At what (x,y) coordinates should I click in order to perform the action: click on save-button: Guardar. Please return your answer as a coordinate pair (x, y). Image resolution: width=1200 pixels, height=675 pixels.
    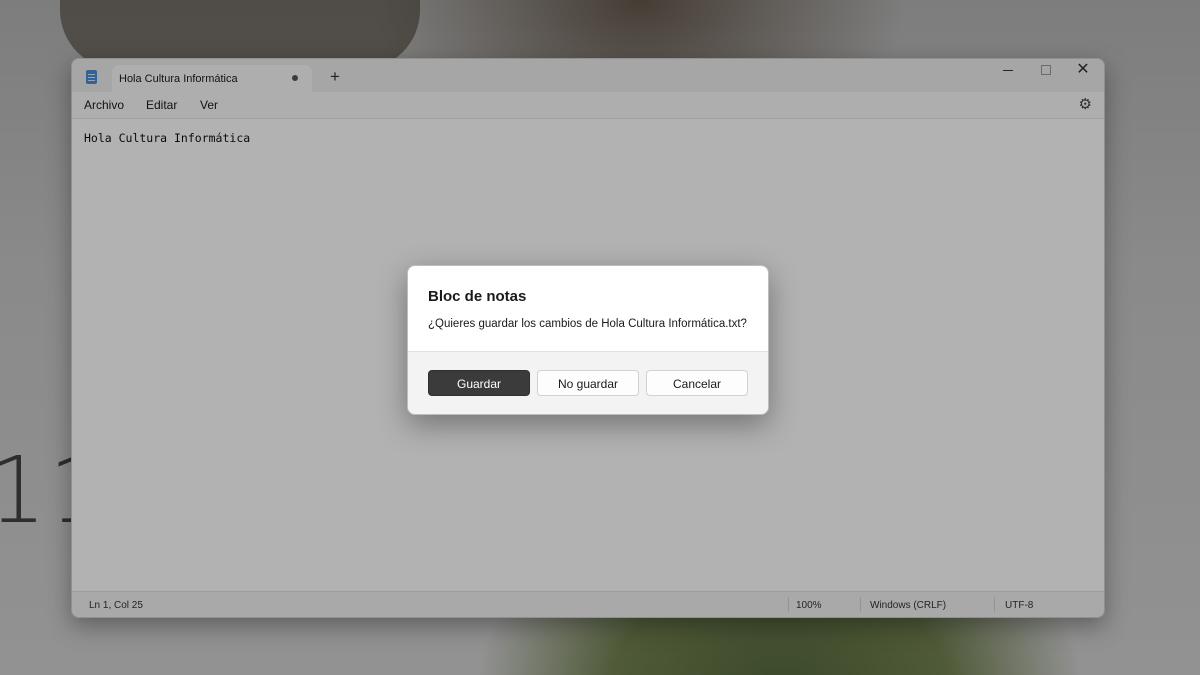
    Looking at the image, I should click on (479, 383).